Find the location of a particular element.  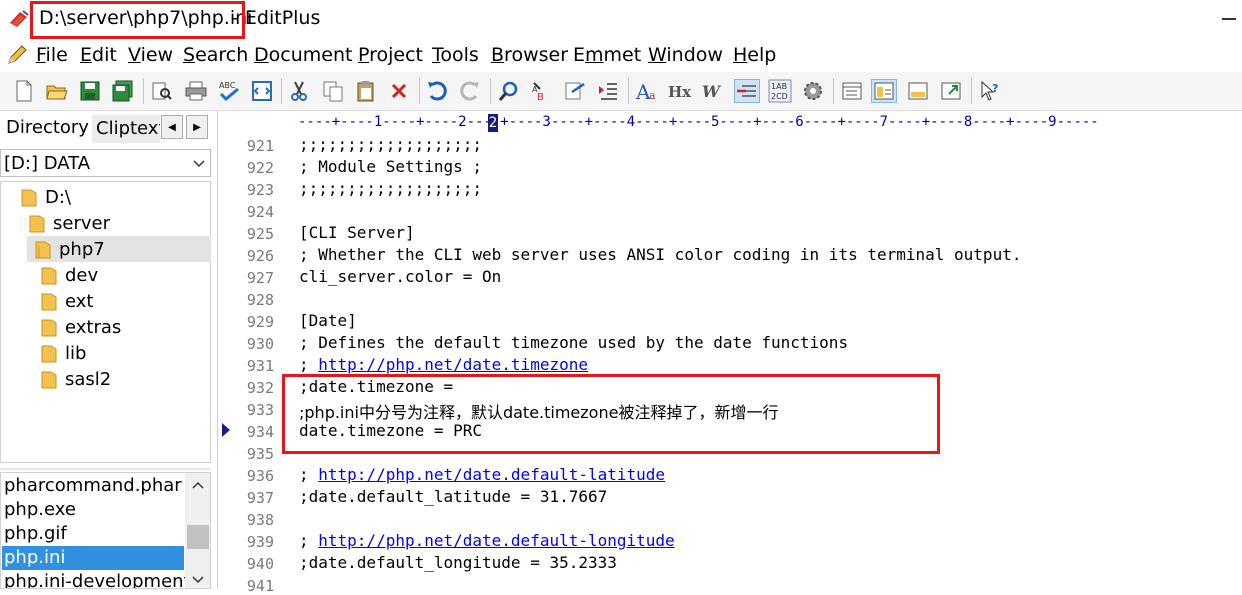

code-line: [CLI Server] is located at coordinates (357, 232).